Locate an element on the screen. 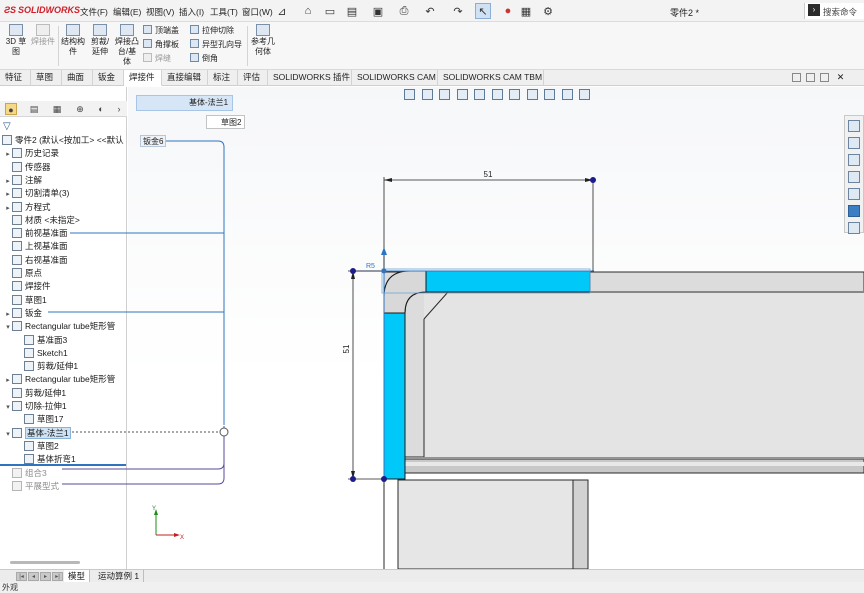 The height and width of the screenshot is (593, 864). tab-sw-cam-tbm: SOLIDWORKS CAM TBM is located at coordinates (491, 78).